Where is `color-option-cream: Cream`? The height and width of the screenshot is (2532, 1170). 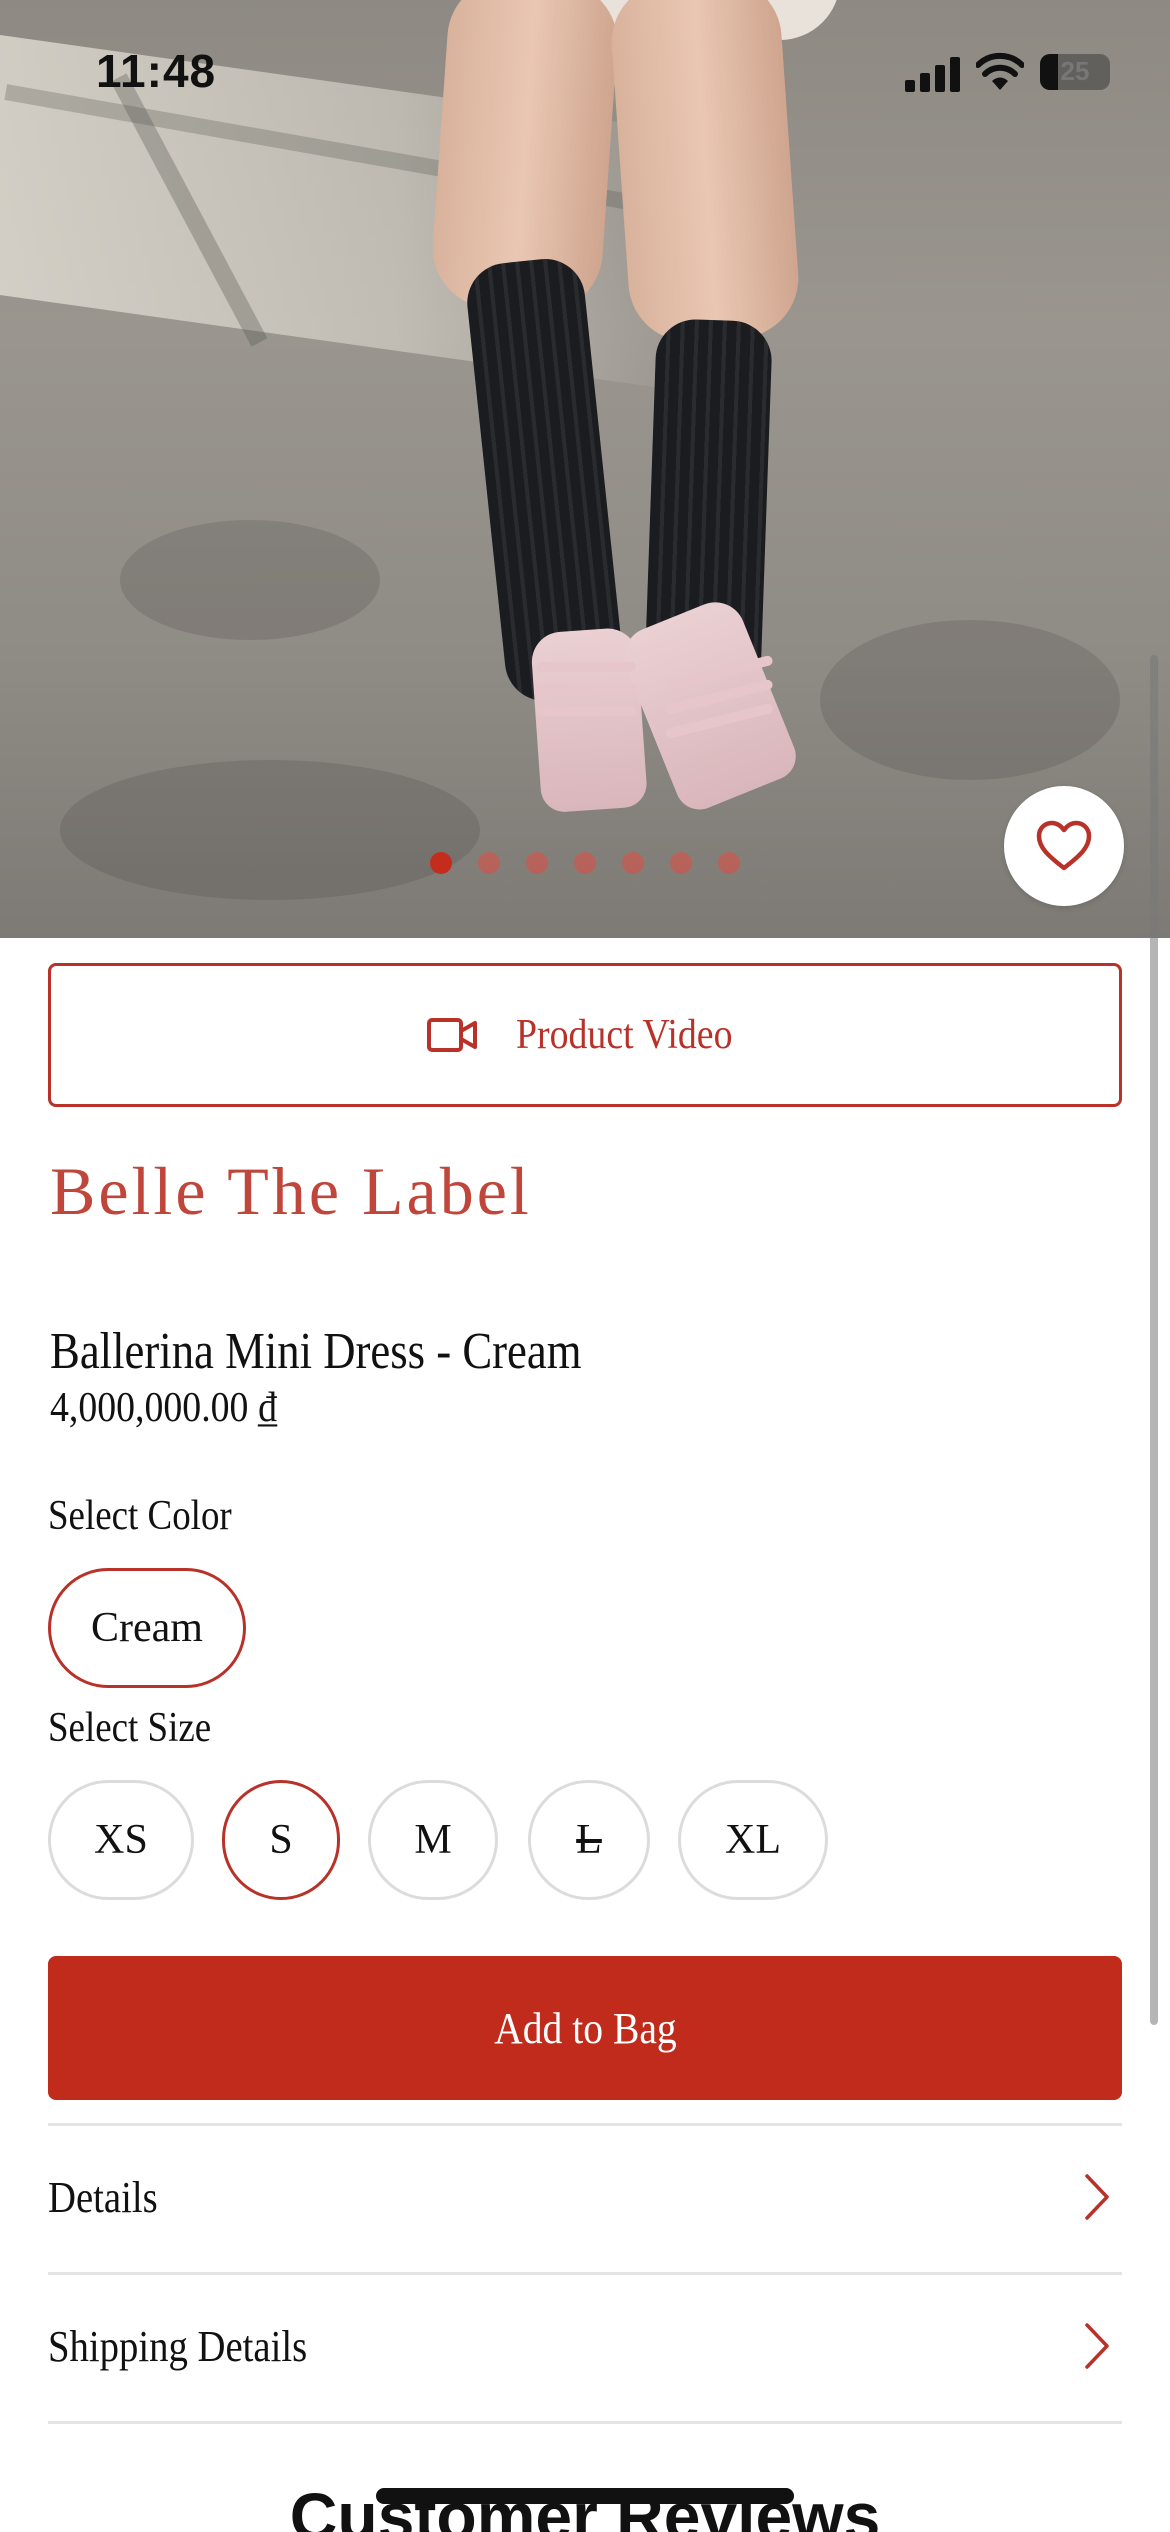
color-option-cream: Cream is located at coordinates (147, 1628).